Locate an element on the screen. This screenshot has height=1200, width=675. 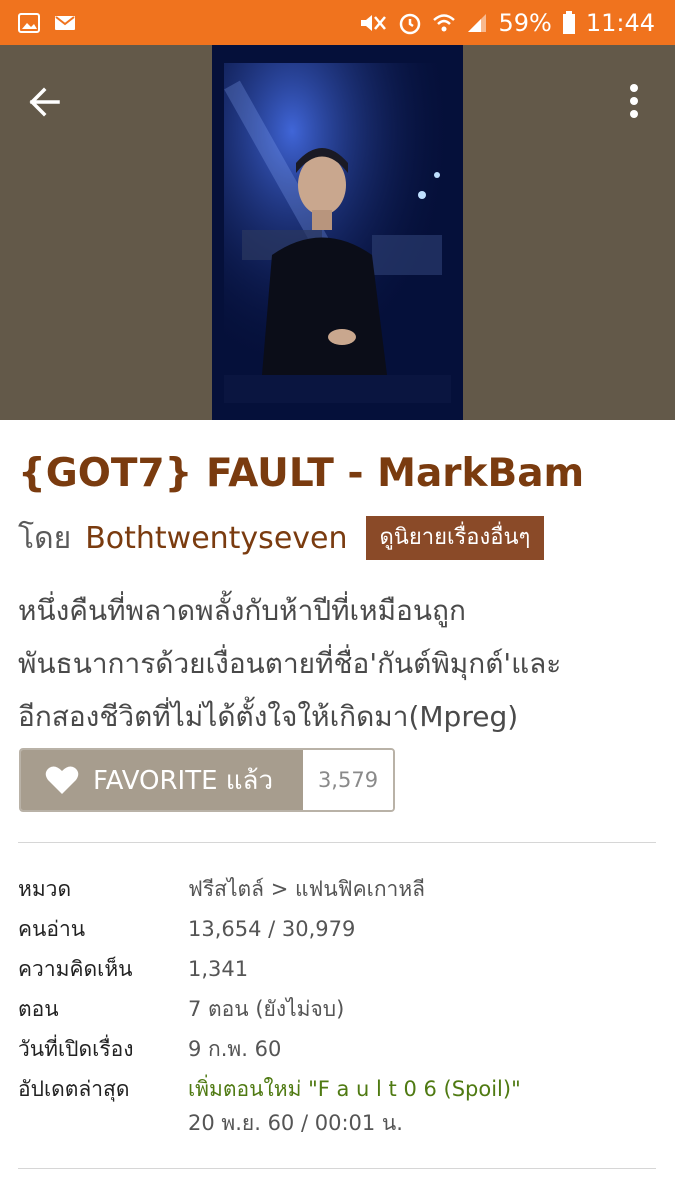
favorite-label: FAVORITE แล้ว is located at coordinates (183, 780).